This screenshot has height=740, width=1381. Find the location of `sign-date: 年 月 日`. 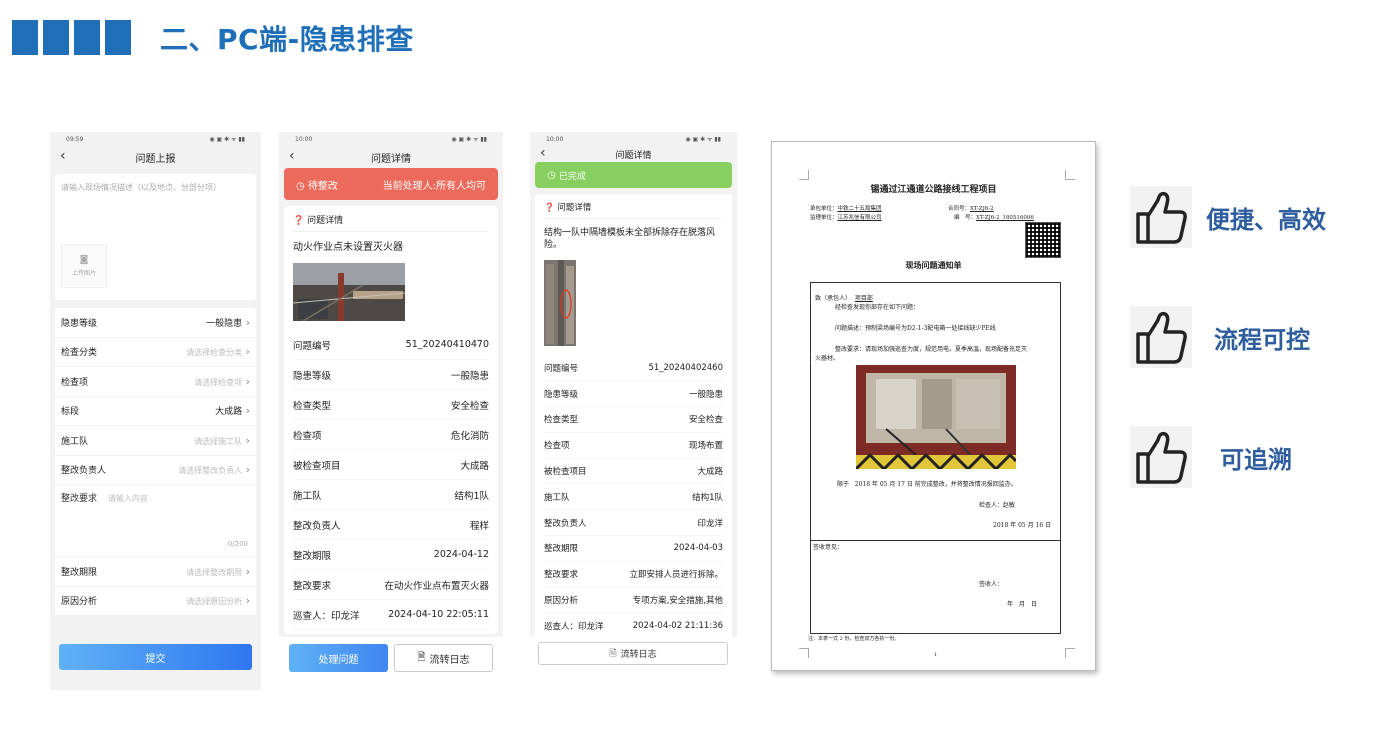

sign-date: 年 月 日 is located at coordinates (1022, 604).